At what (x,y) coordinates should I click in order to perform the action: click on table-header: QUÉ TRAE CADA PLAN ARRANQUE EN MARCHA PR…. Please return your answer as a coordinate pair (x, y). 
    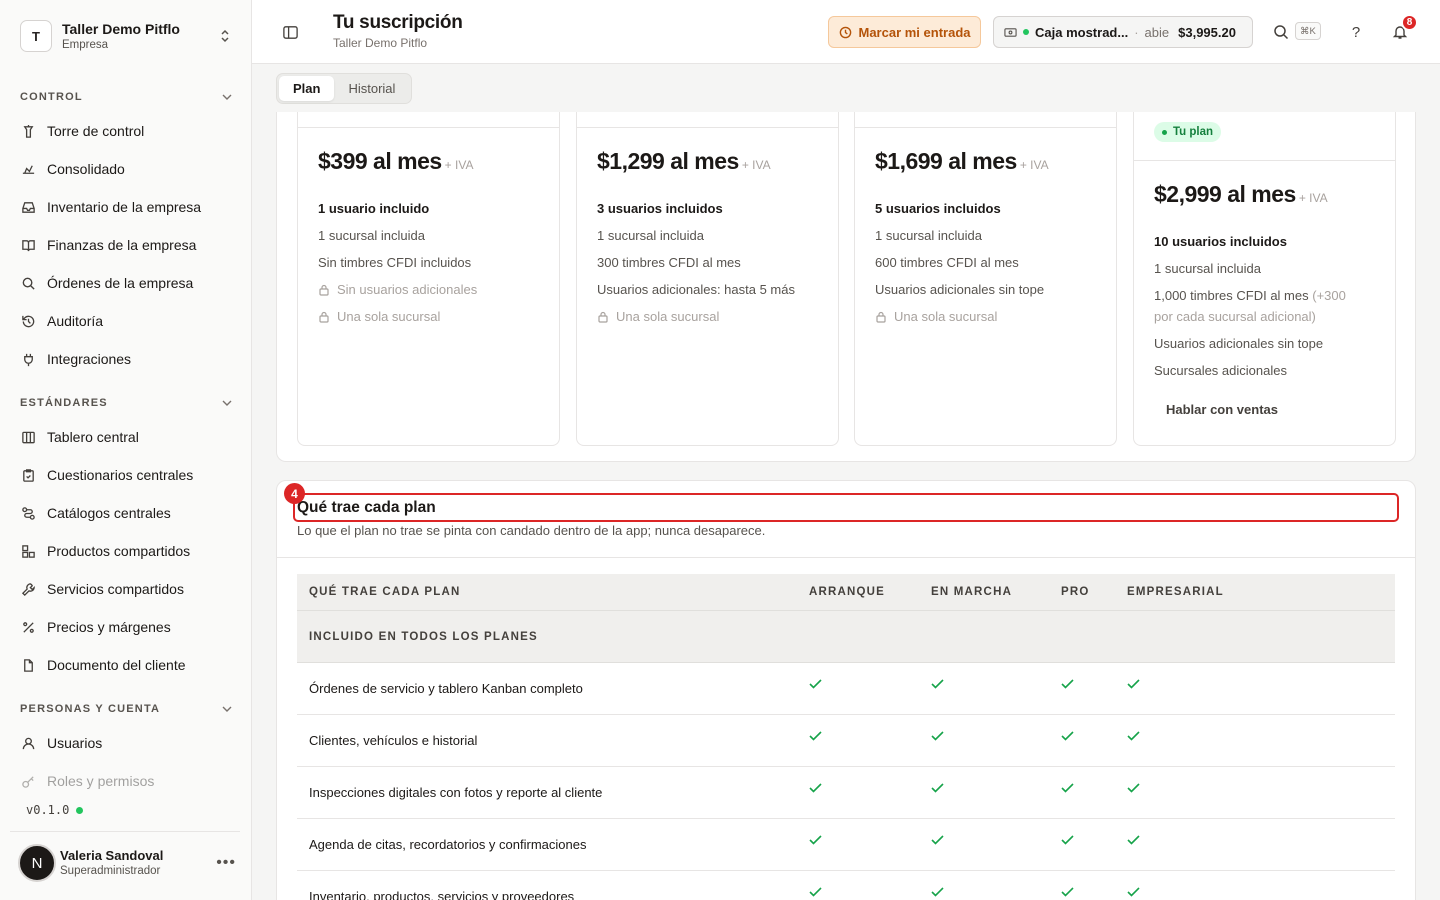
    Looking at the image, I should click on (846, 592).